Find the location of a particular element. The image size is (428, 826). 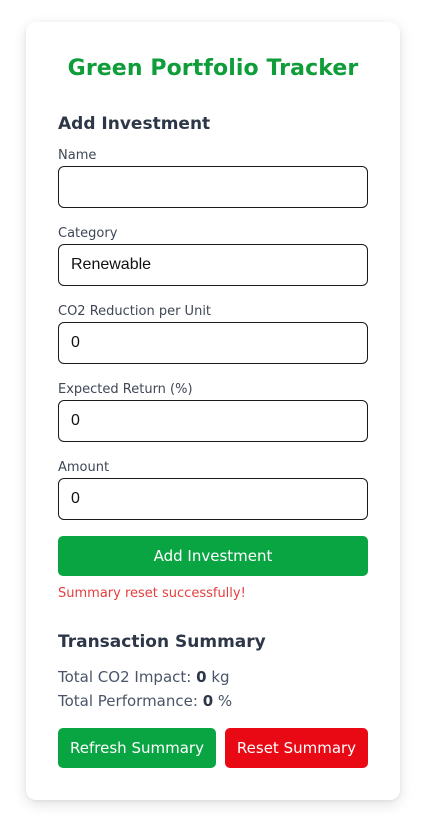

refresh-summary-button: Refresh Summary is located at coordinates (137, 748).